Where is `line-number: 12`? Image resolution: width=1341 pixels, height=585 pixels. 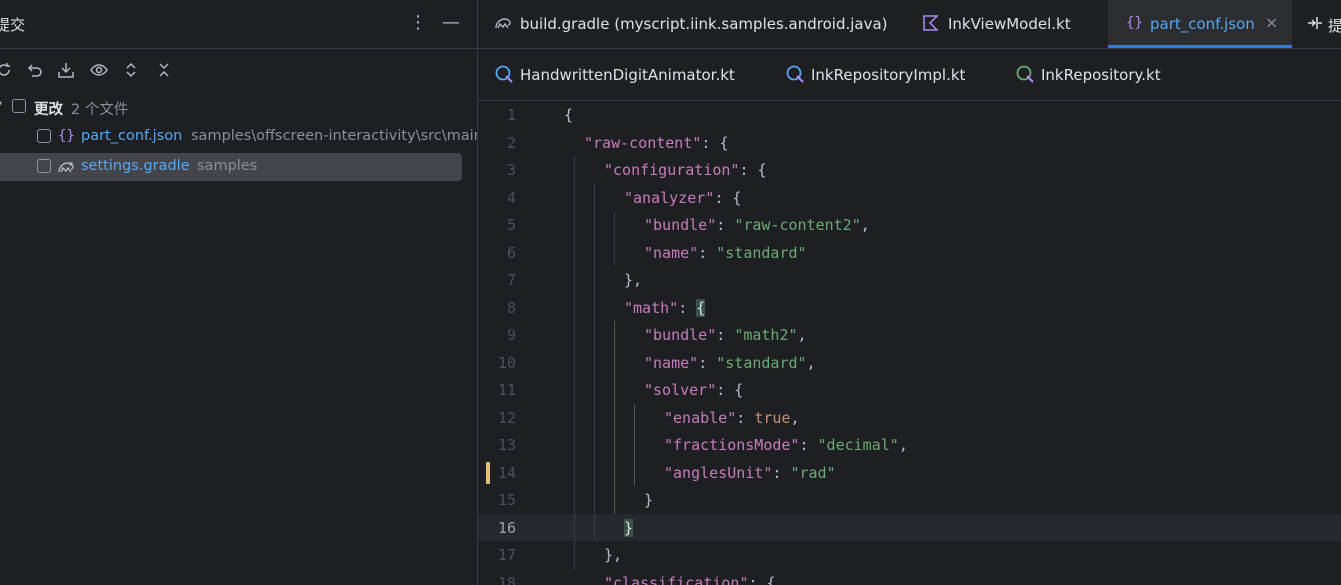 line-number: 12 is located at coordinates (506, 417).